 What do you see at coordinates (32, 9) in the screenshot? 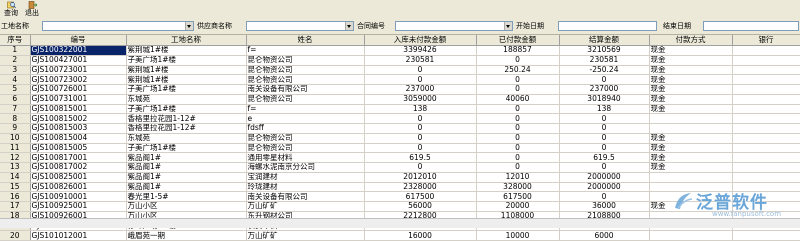
I see `exit-button: 退出` at bounding box center [32, 9].